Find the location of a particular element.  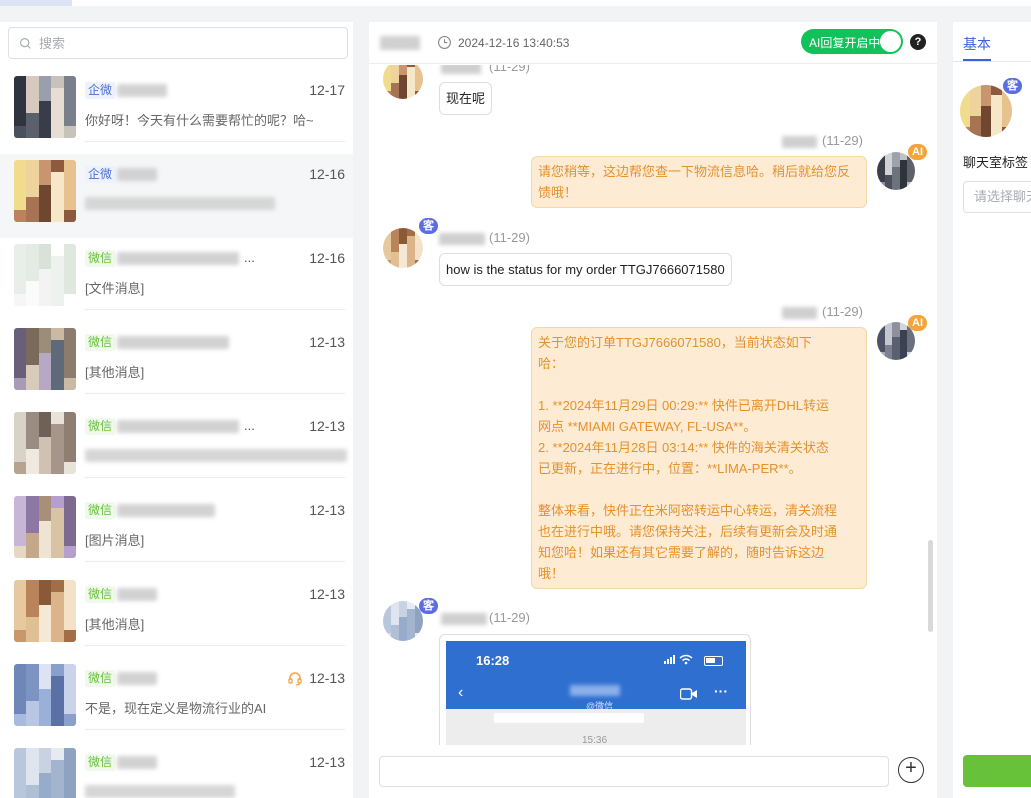

message-input is located at coordinates (634, 771).